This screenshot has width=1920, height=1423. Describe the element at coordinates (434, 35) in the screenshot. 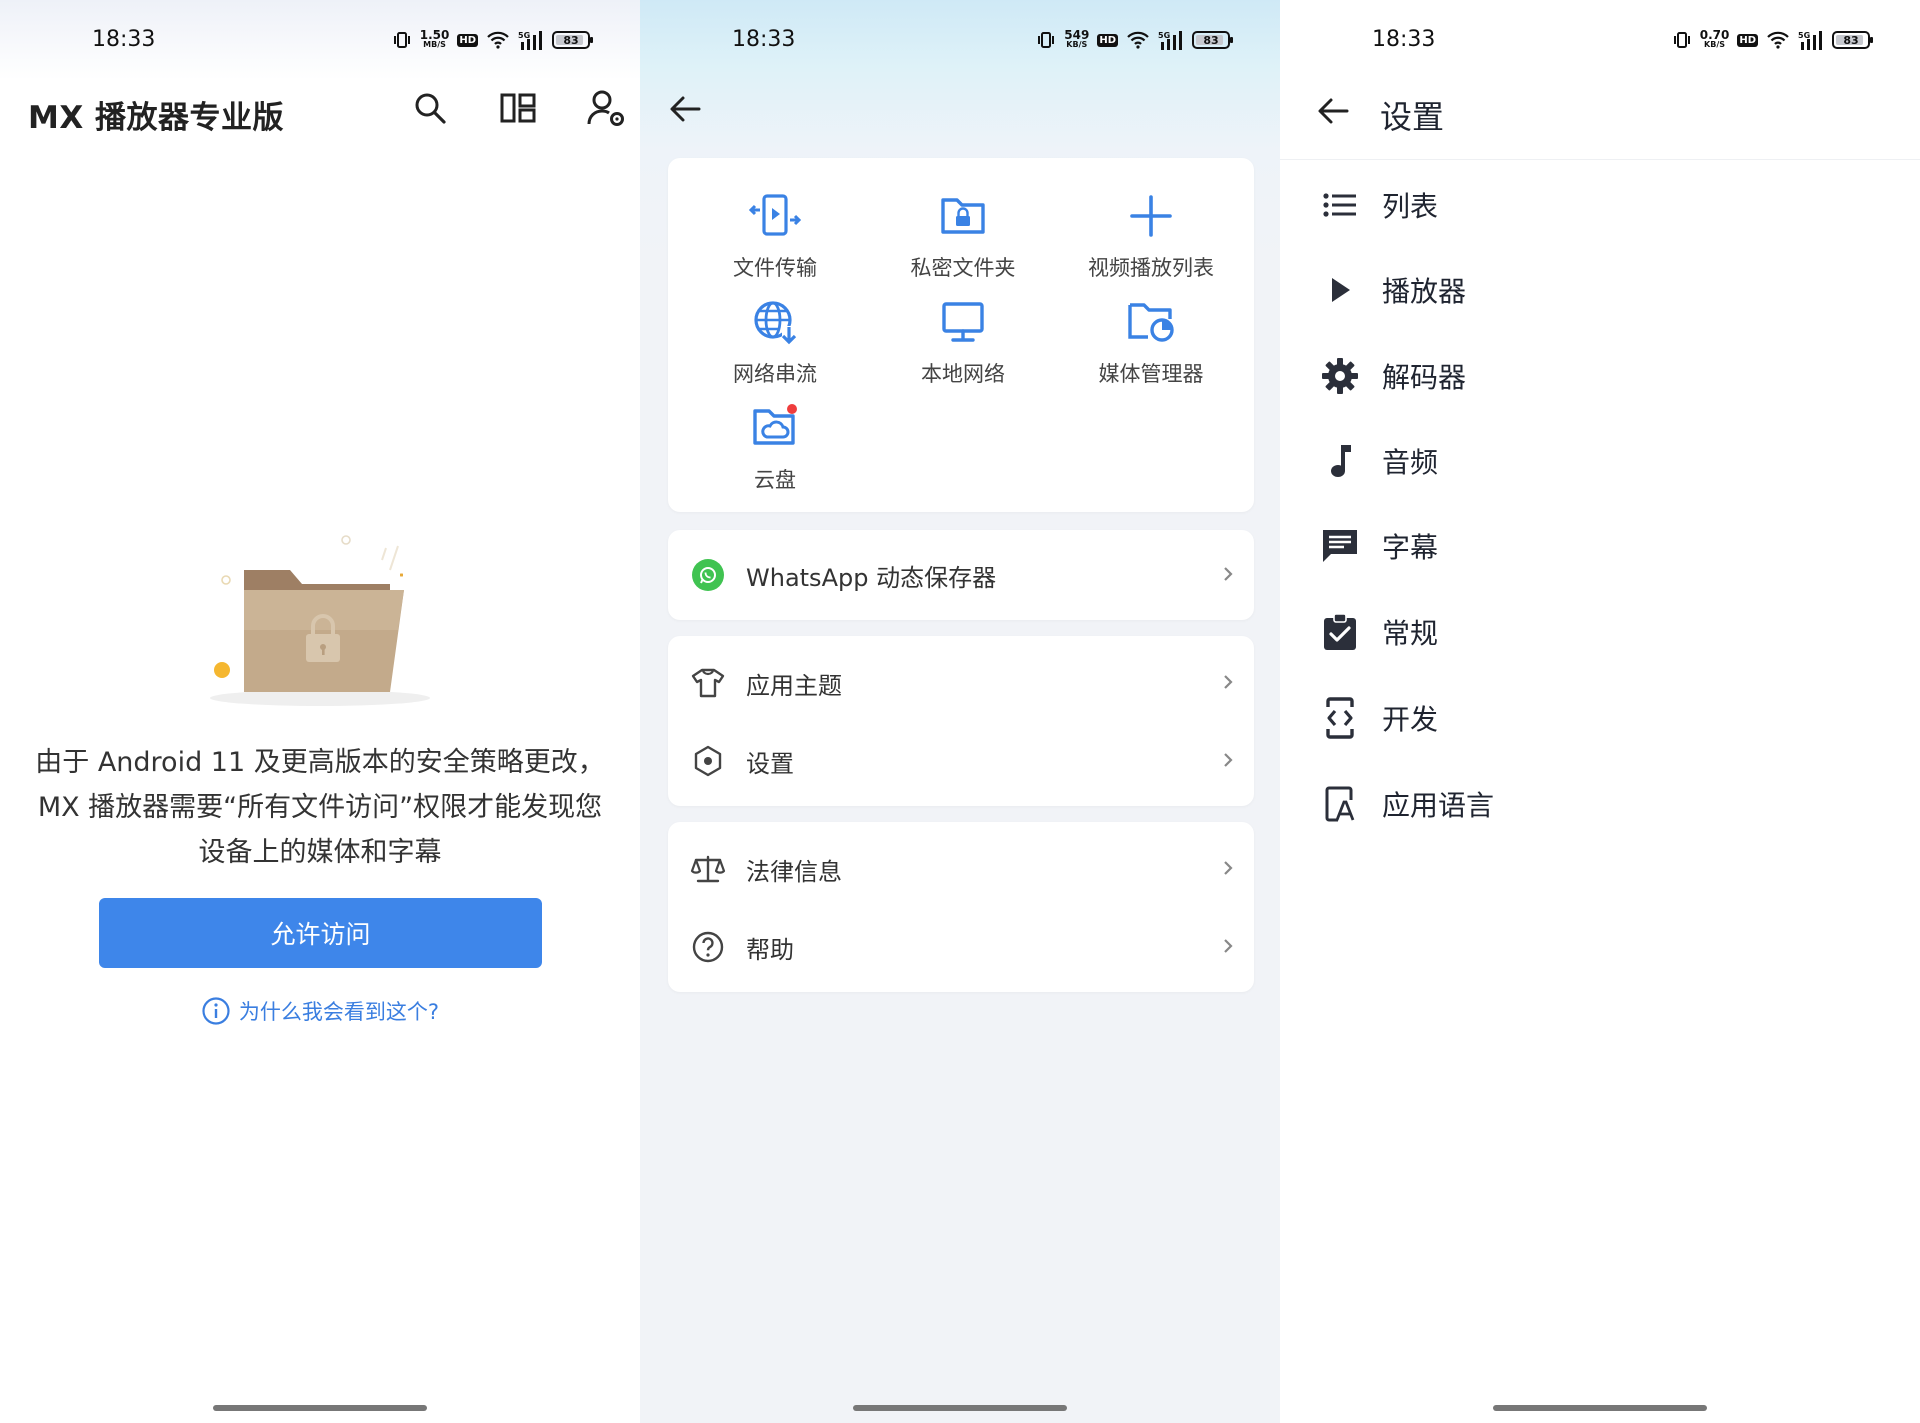

I see `network-speed-value: 1.50` at that location.